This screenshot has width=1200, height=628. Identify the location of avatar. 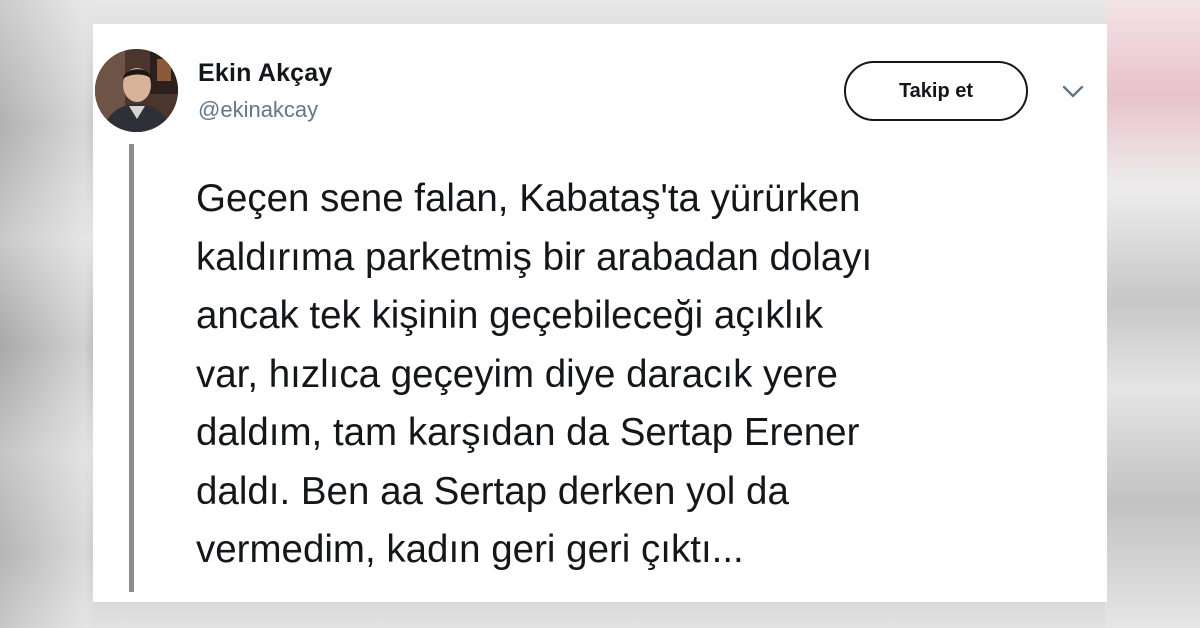
(136, 90).